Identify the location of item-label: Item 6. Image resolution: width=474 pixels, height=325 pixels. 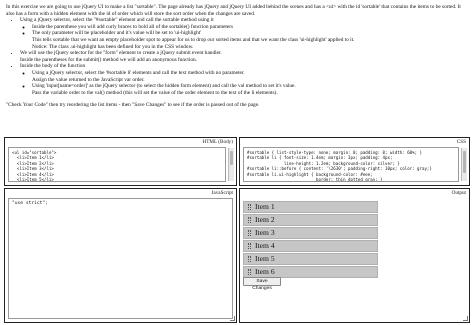
(265, 271).